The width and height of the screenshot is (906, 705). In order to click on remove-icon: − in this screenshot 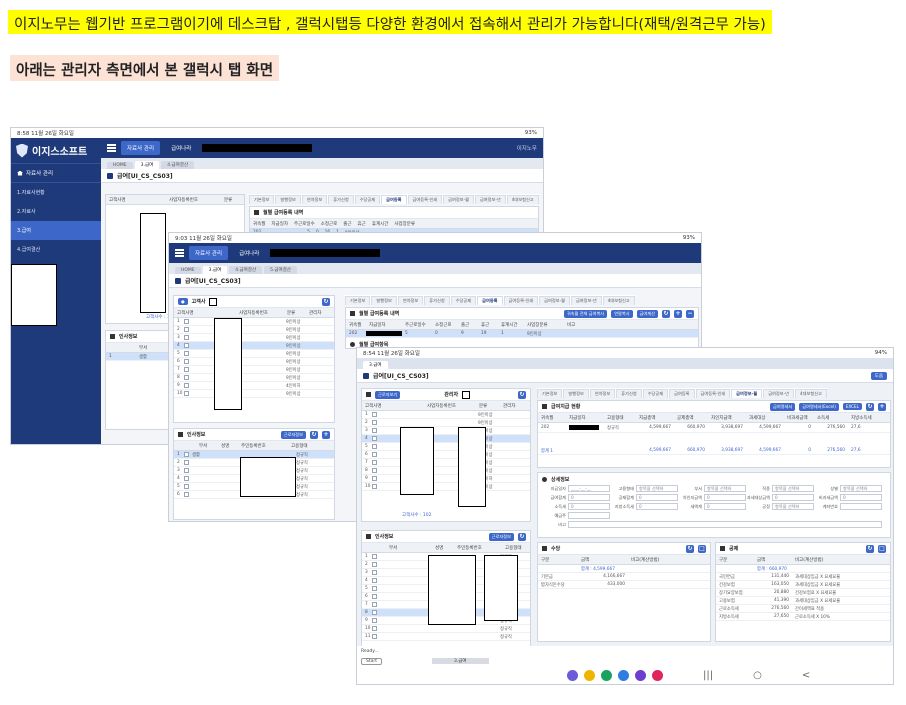, I will do `click(690, 313)`.